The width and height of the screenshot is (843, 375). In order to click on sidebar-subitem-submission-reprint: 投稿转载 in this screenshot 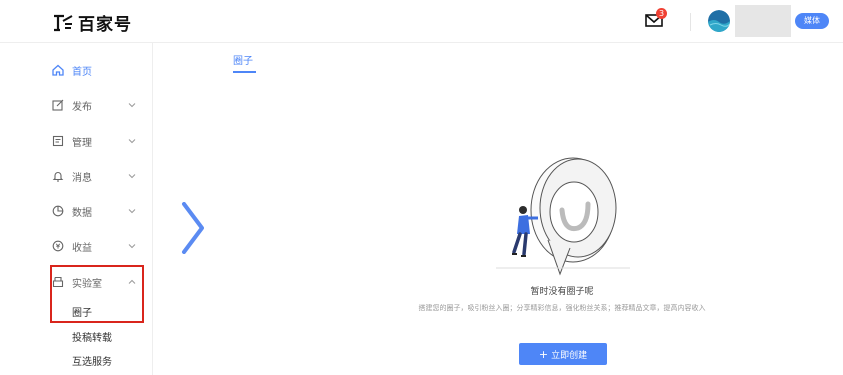, I will do `click(92, 336)`.